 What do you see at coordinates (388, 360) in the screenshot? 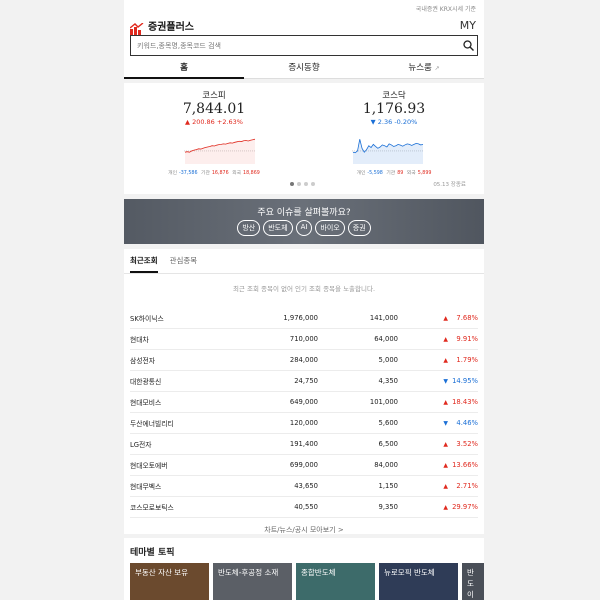
I see `stock-change: 5,000` at bounding box center [388, 360].